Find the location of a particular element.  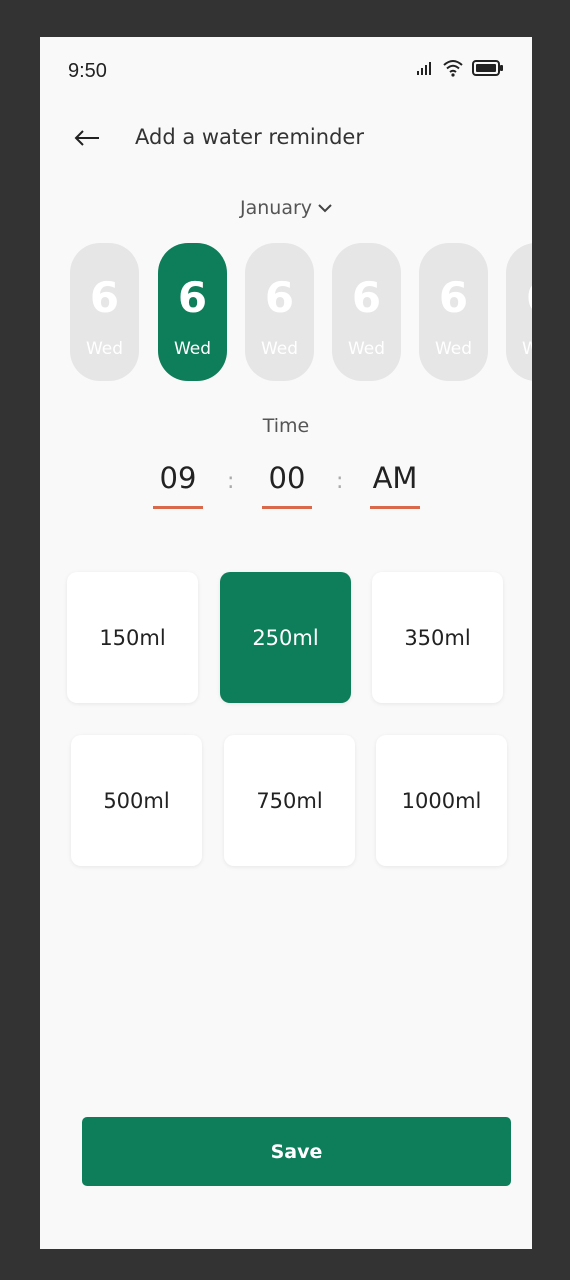

day-card-selected: 6 Wed is located at coordinates (192, 312).